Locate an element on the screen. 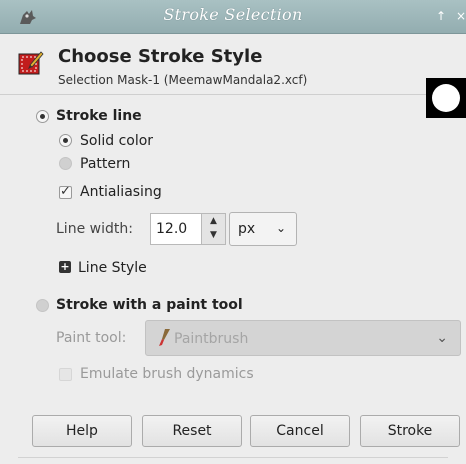 Image resolution: width=466 pixels, height=464 pixels. title-bar: Stroke Selection ↑ × is located at coordinates (233, 17).